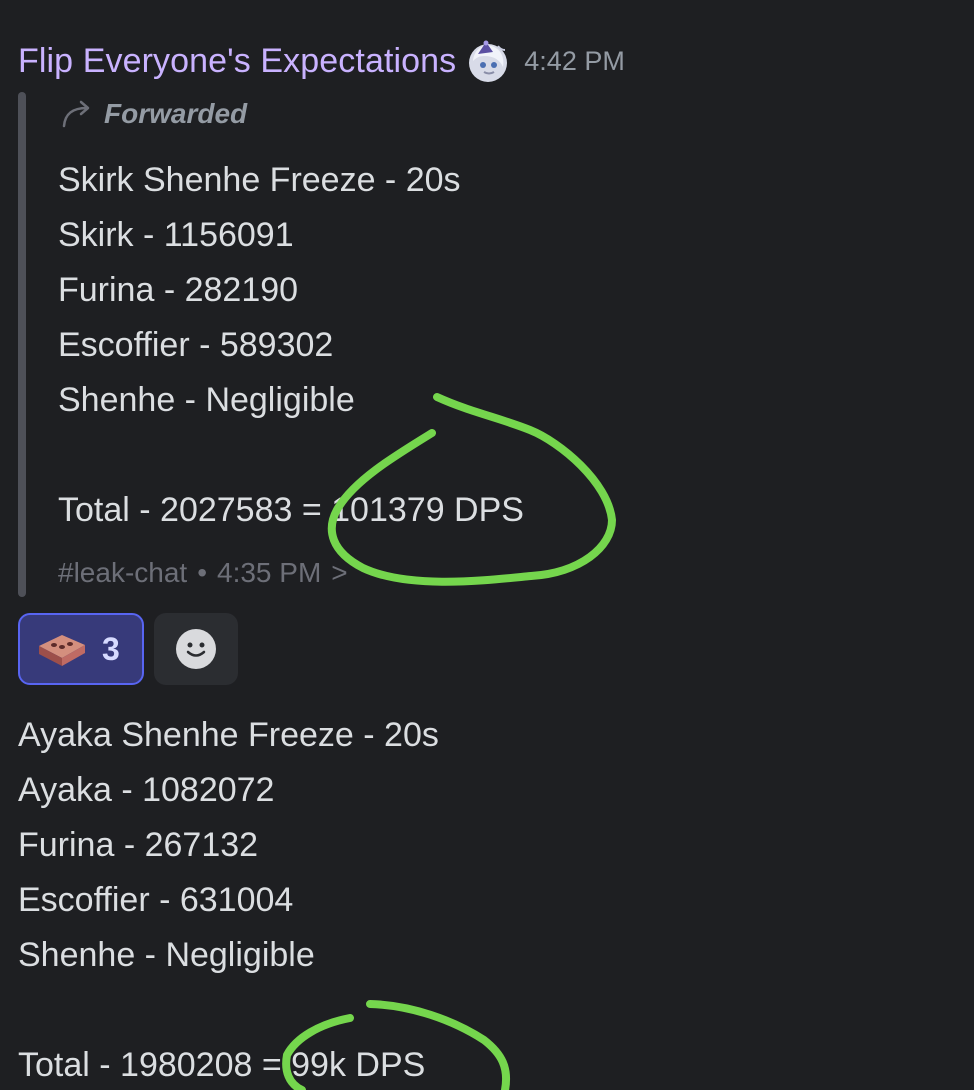  What do you see at coordinates (488, 61) in the screenshot?
I see `anime-avatar-icon` at bounding box center [488, 61].